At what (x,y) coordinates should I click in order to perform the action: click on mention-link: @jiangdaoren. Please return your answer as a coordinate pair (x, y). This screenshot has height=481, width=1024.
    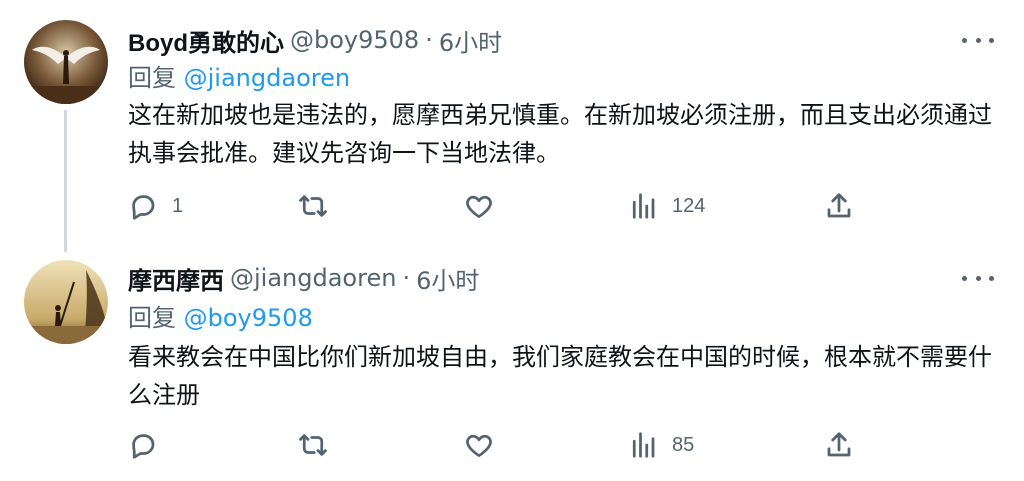
    Looking at the image, I should click on (267, 78).